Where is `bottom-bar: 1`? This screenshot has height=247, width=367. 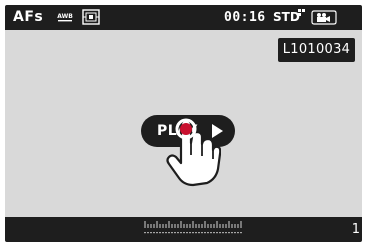
bottom-bar: 1 is located at coordinates (183, 229).